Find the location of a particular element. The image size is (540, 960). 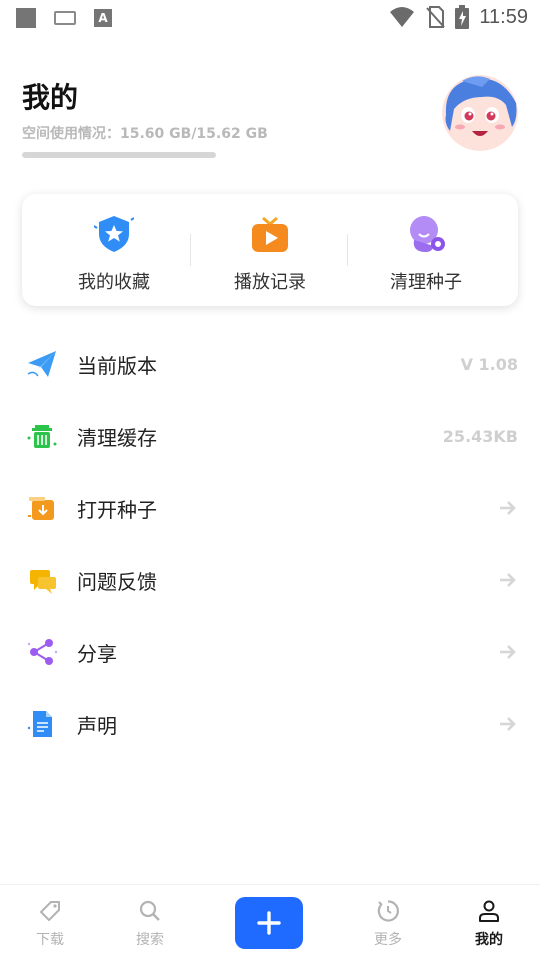

nav-item-search: 搜索 is located at coordinates (150, 922).